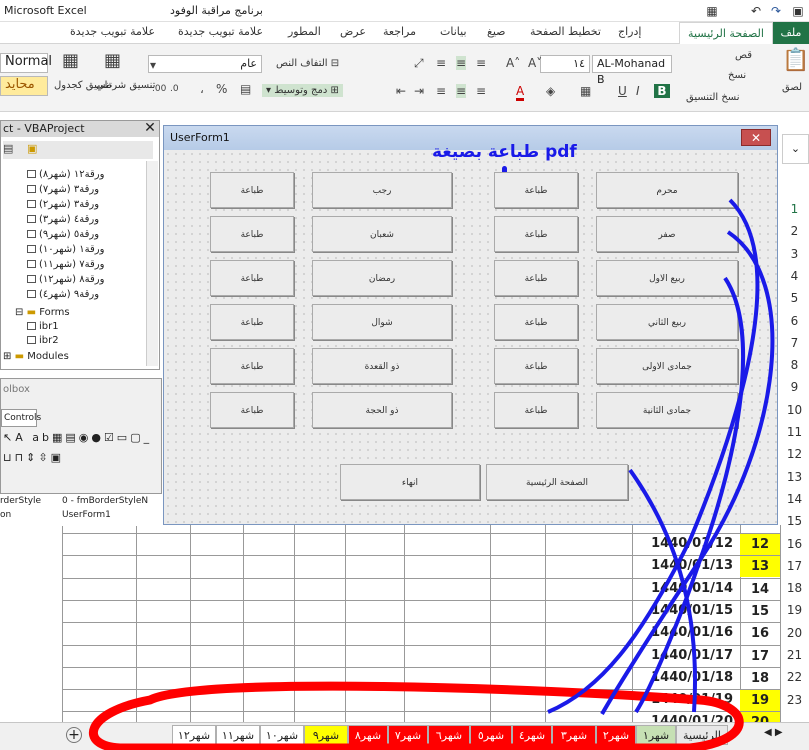 The width and height of the screenshot is (809, 750). What do you see at coordinates (245, 89) in the screenshot?
I see `currency-icon: ▤` at bounding box center [245, 89].